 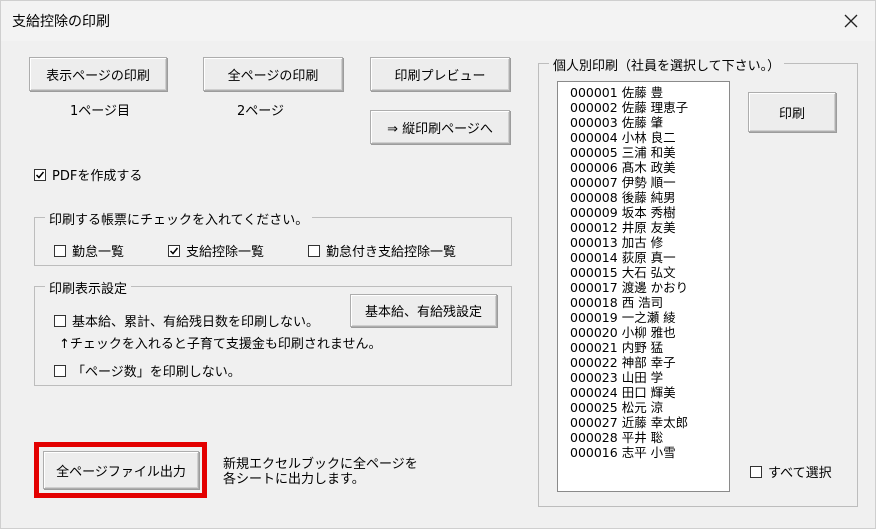 What do you see at coordinates (179, 218) in the screenshot?
I see `report-group-title: 印刷する帳票にチェックを入れてください。` at bounding box center [179, 218].